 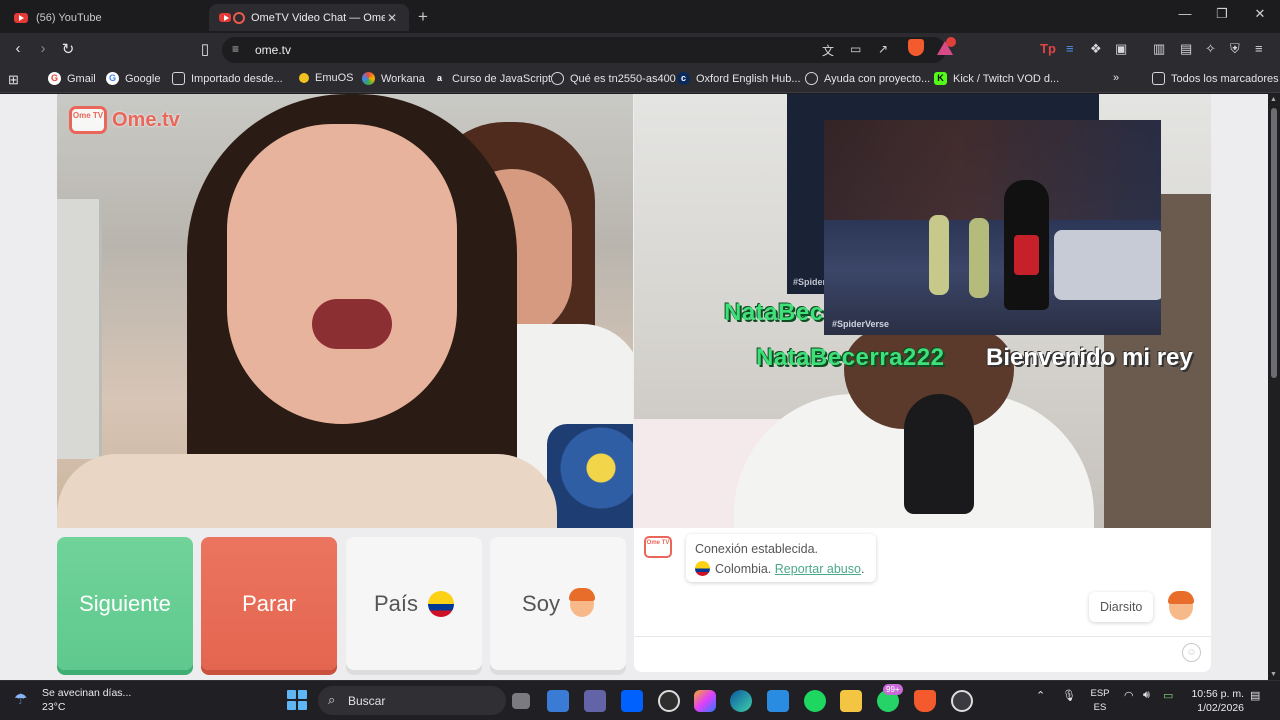 I want to click on share-icon: ↗, so click(x=883, y=49).